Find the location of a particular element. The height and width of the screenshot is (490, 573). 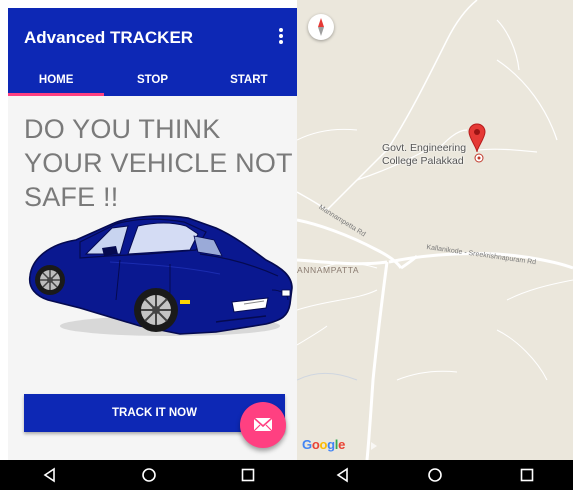

system-nav-bar-right is located at coordinates (435, 475).